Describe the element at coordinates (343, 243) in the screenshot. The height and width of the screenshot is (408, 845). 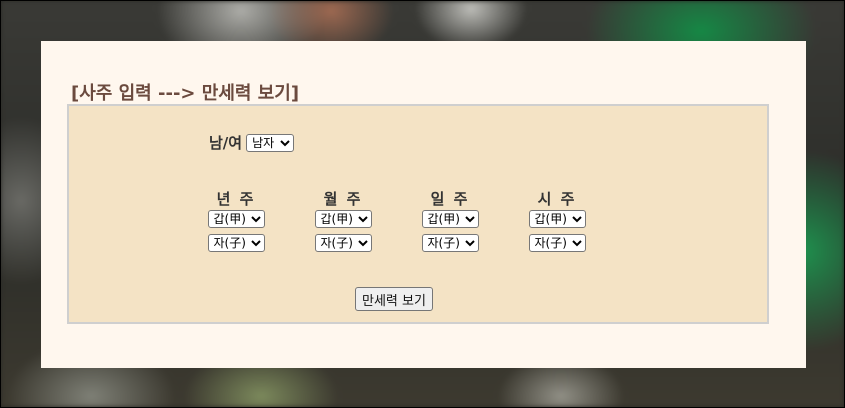
I see `month-branch-select: 자(子)` at that location.